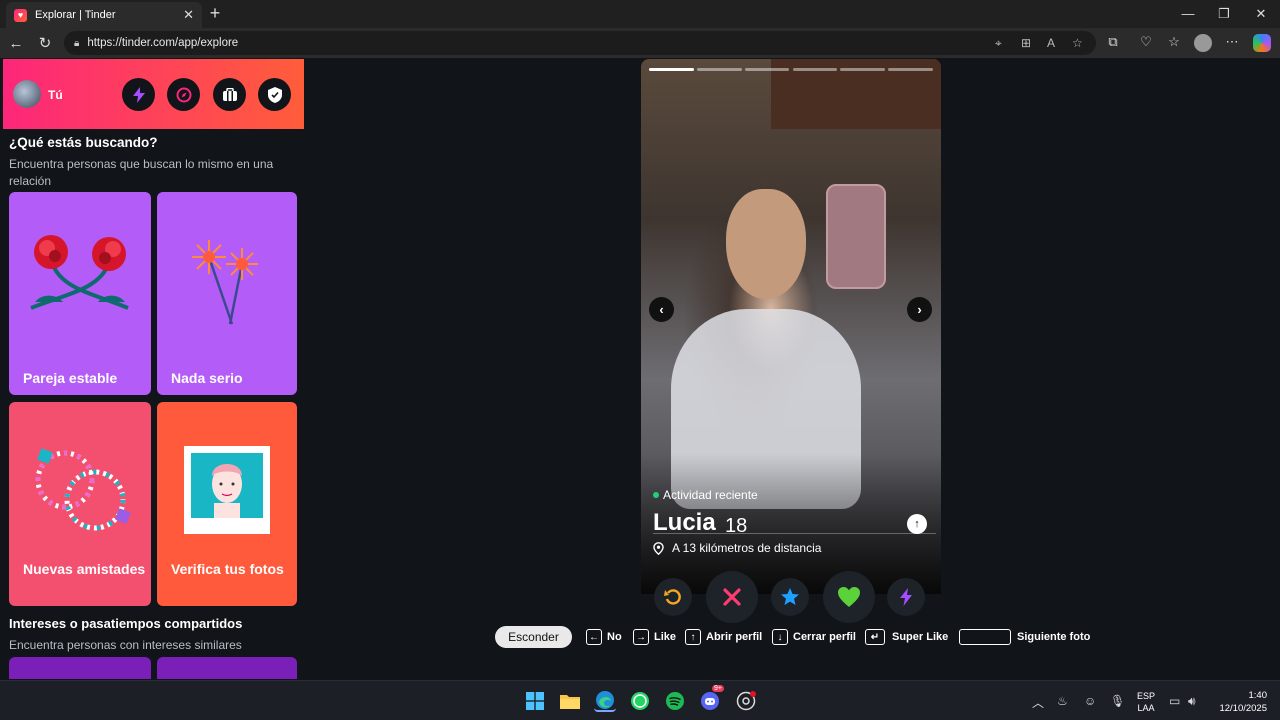 The image size is (1280, 720). Describe the element at coordinates (718, 688) in the screenshot. I see `discord-badge: 9+` at that location.